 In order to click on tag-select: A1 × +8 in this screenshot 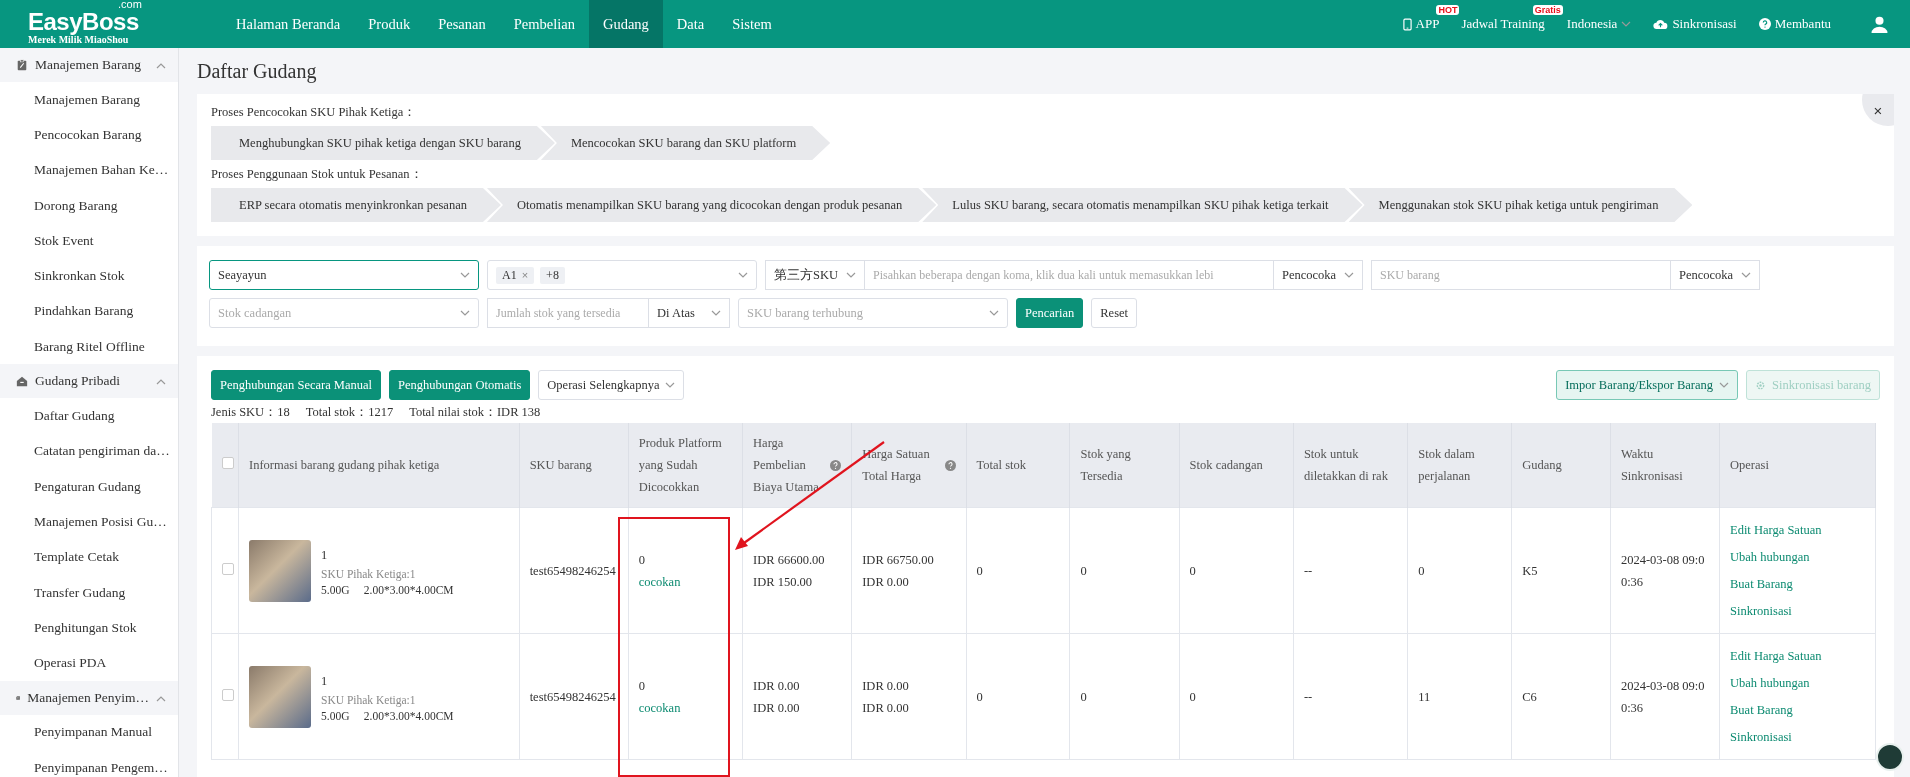, I will do `click(622, 275)`.